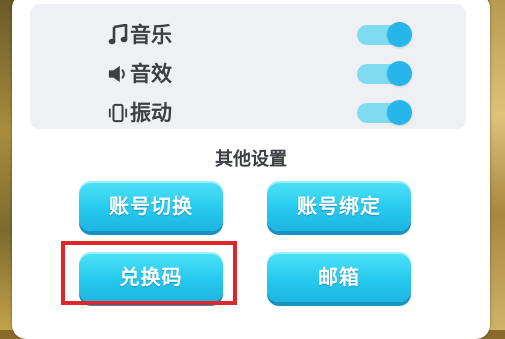 Image resolution: width=505 pixels, height=339 pixels. I want to click on vibration-icon, so click(118, 113).